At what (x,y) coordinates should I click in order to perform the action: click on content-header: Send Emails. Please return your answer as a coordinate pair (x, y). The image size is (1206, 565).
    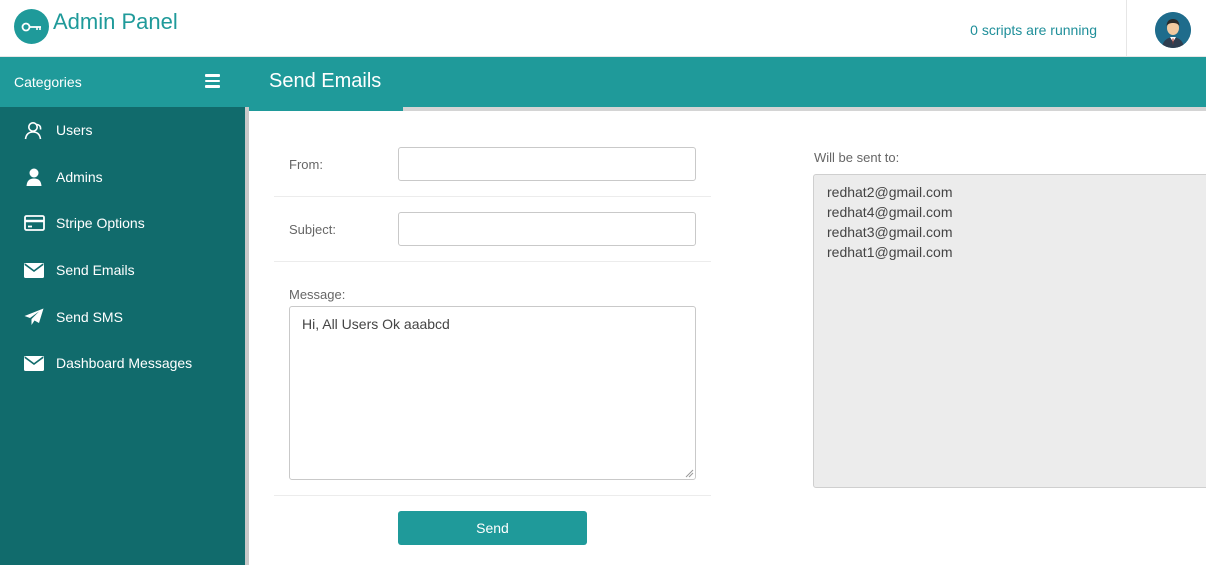
    Looking at the image, I should click on (727, 82).